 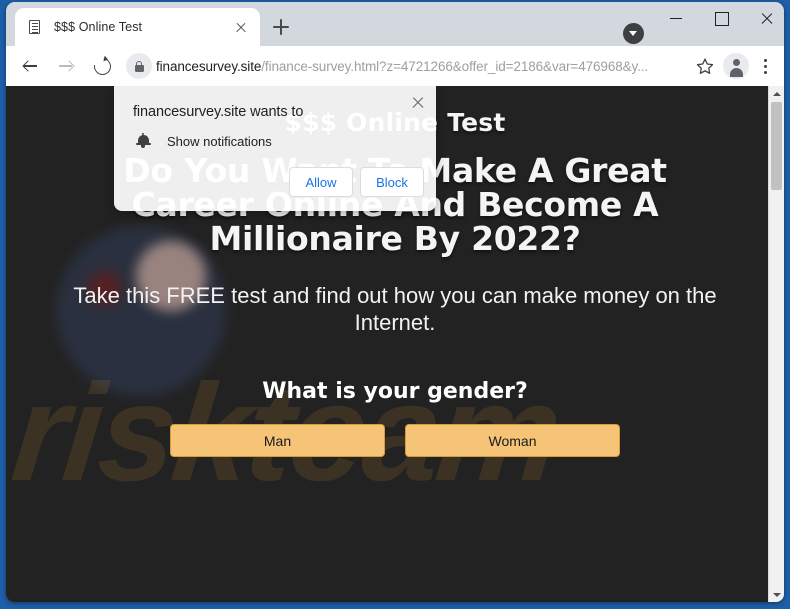 What do you see at coordinates (764, 18) in the screenshot?
I see `window-close-button` at bounding box center [764, 18].